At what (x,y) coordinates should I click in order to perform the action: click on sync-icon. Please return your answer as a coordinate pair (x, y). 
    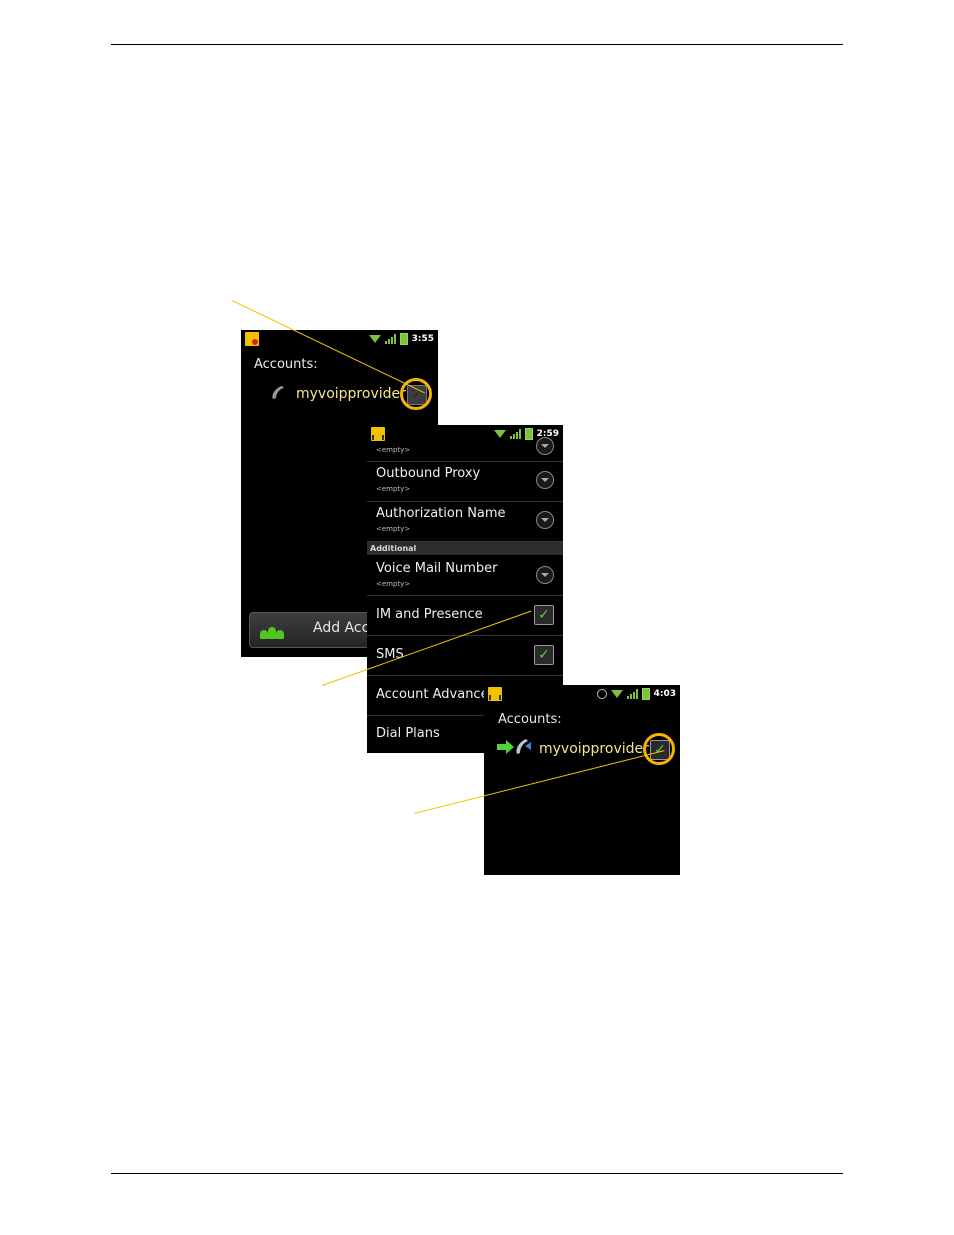
    Looking at the image, I should click on (601, 694).